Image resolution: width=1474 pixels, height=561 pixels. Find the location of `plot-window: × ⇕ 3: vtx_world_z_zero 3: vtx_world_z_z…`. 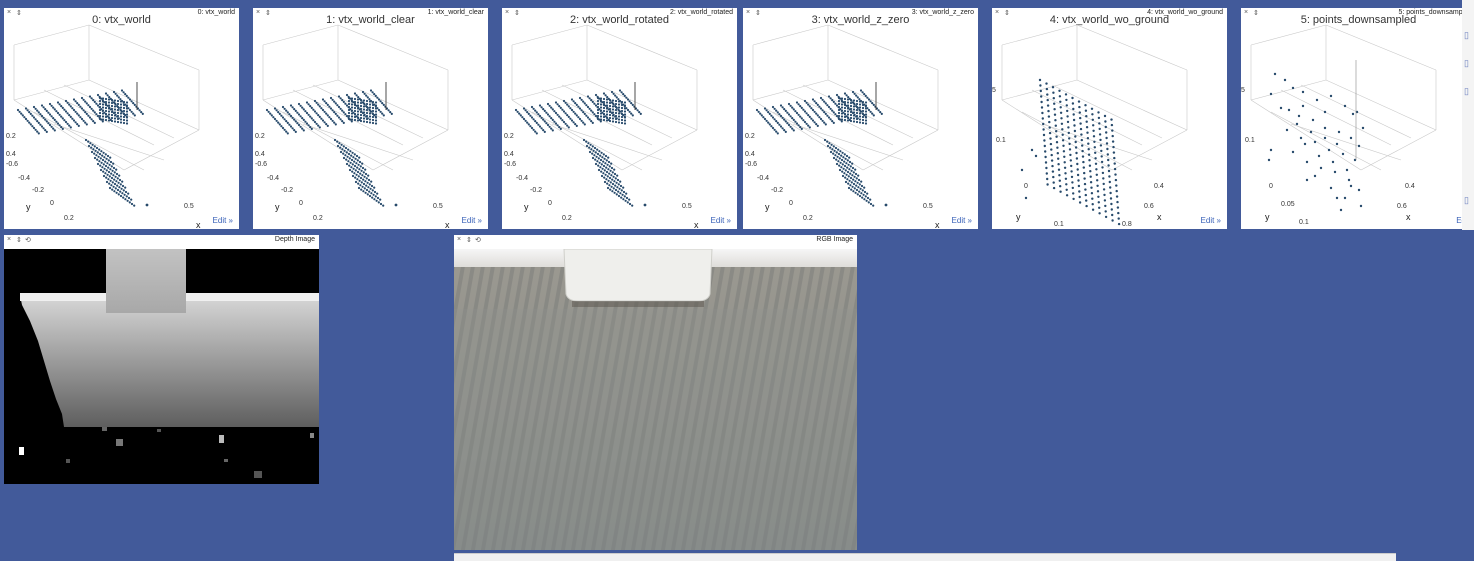

plot-window: × ⇕ 3: vtx_world_z_zero 3: vtx_world_z_z… is located at coordinates (860, 118).